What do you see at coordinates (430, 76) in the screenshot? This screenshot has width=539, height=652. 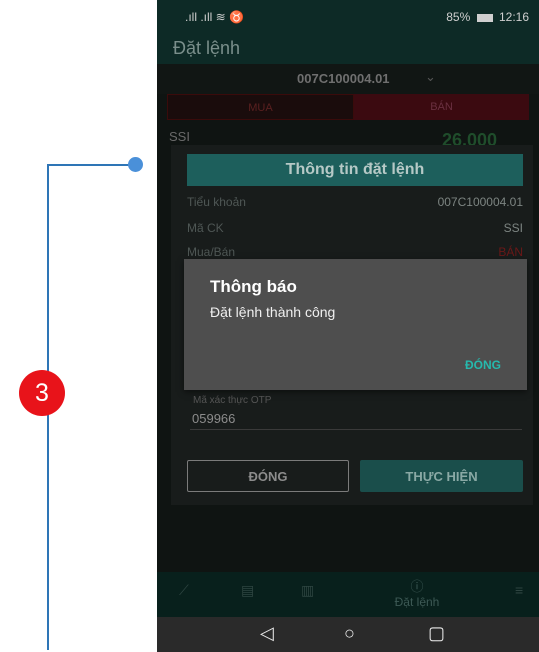 I see `chevron-down-icon: ⌄` at bounding box center [430, 76].